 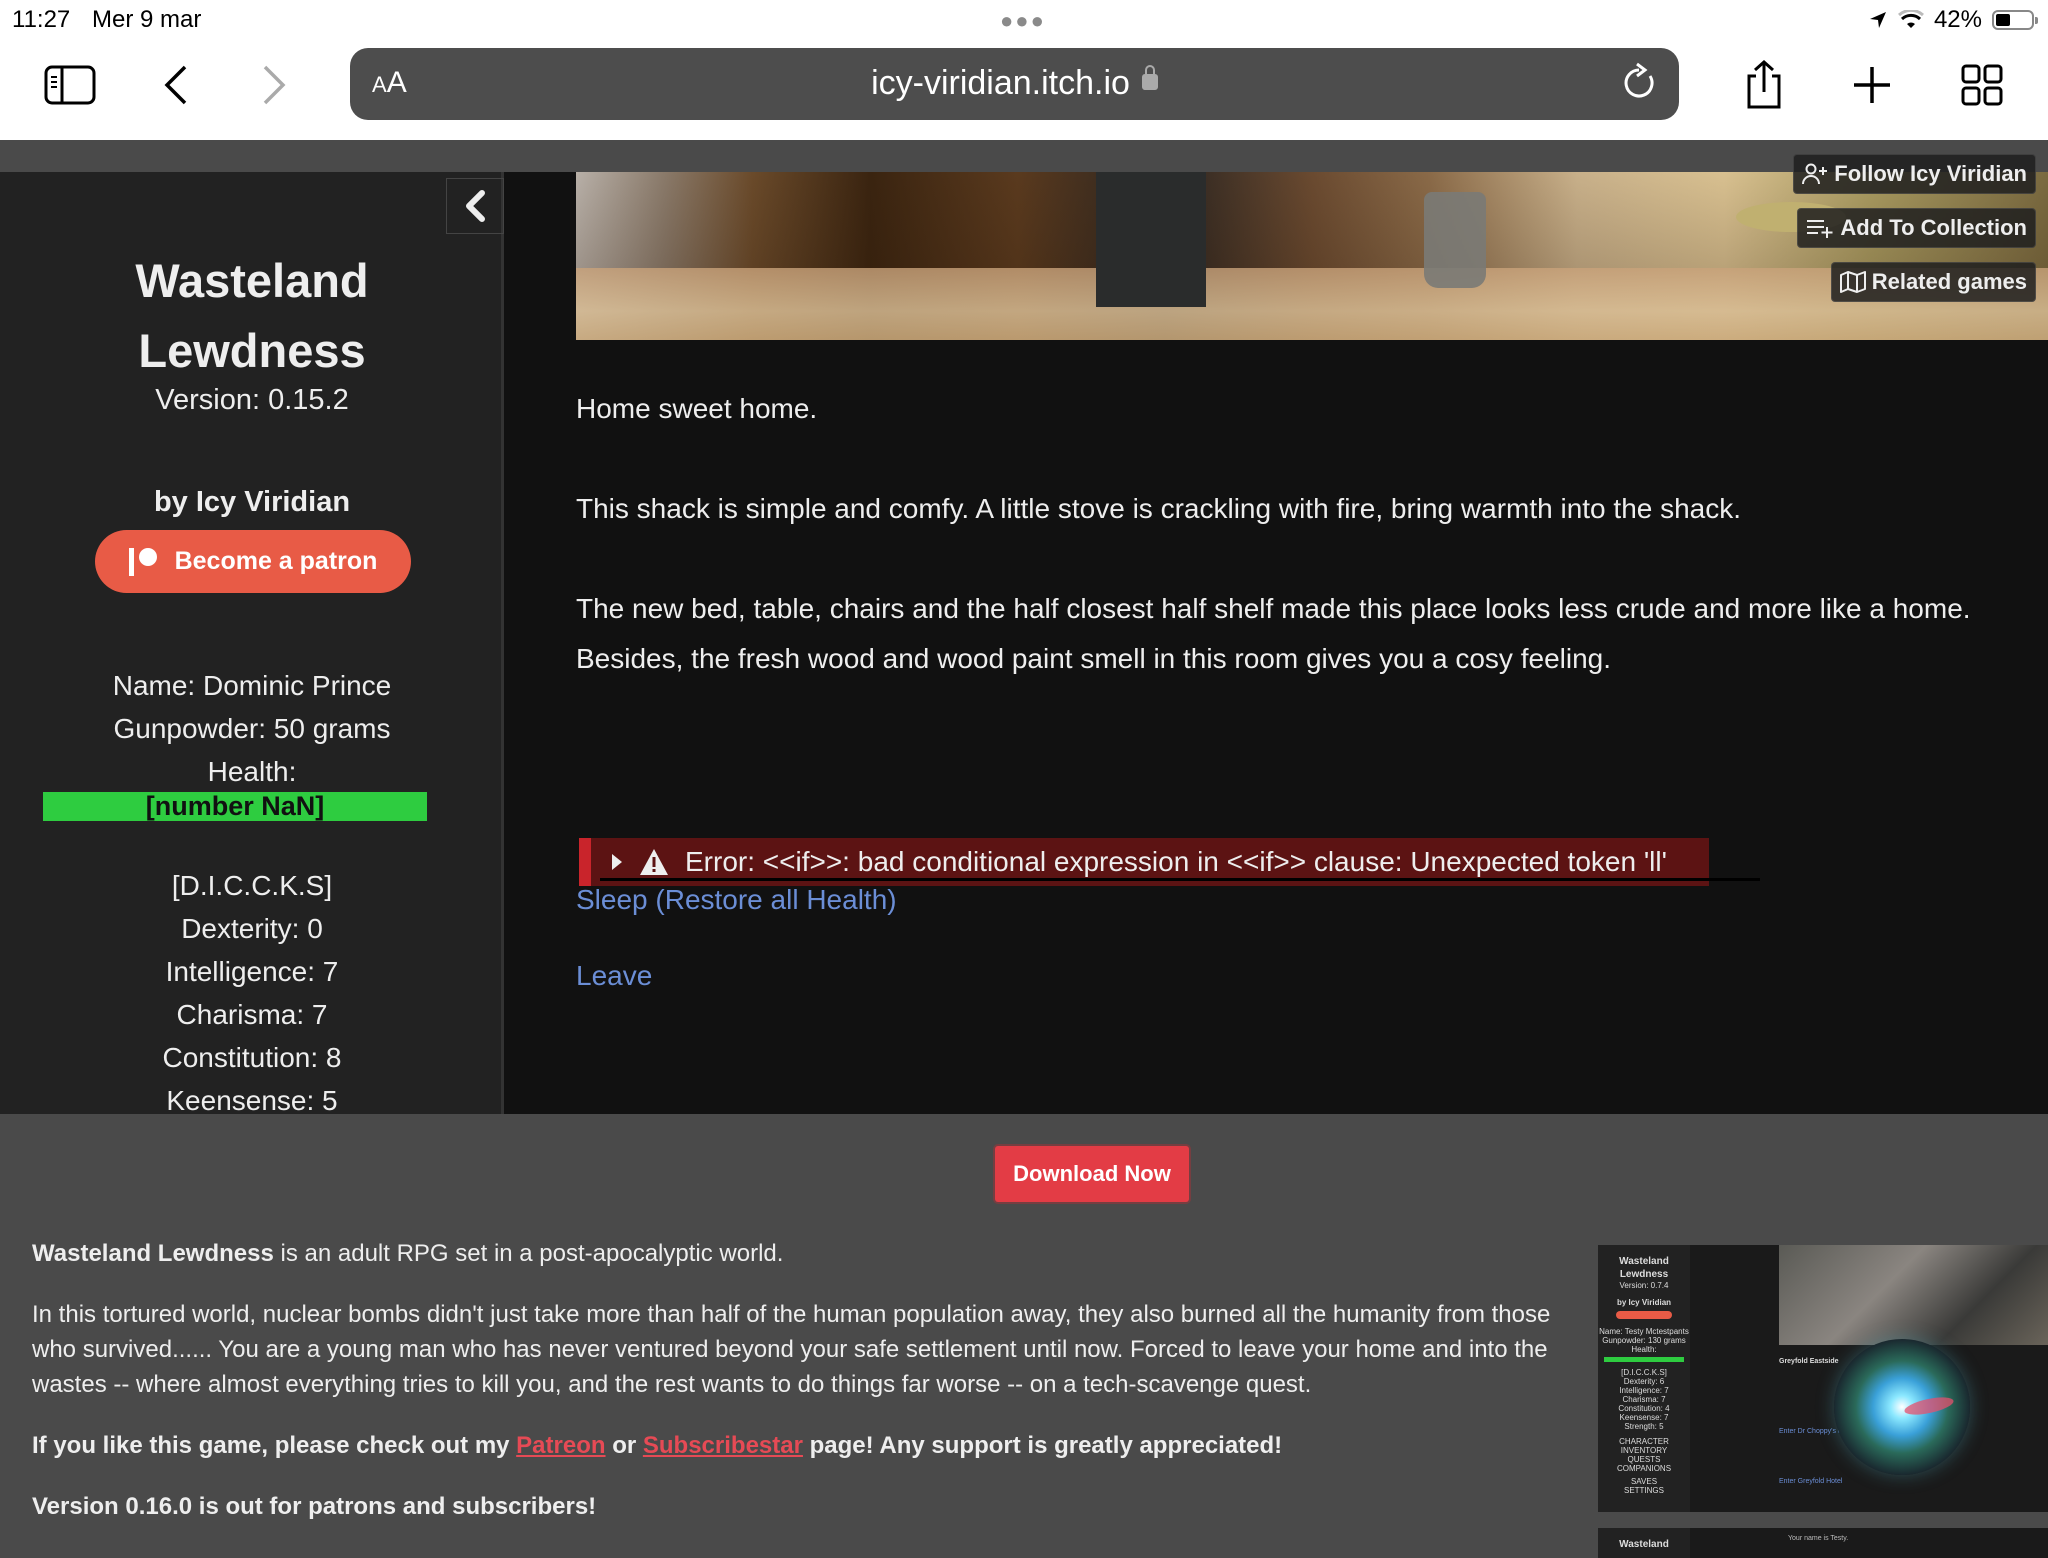 I want to click on patreon-icon, so click(x=143, y=561).